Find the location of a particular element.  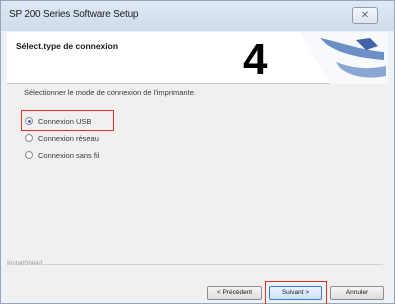

radio-wireless-label: Connexion sans fil is located at coordinates (69, 155).